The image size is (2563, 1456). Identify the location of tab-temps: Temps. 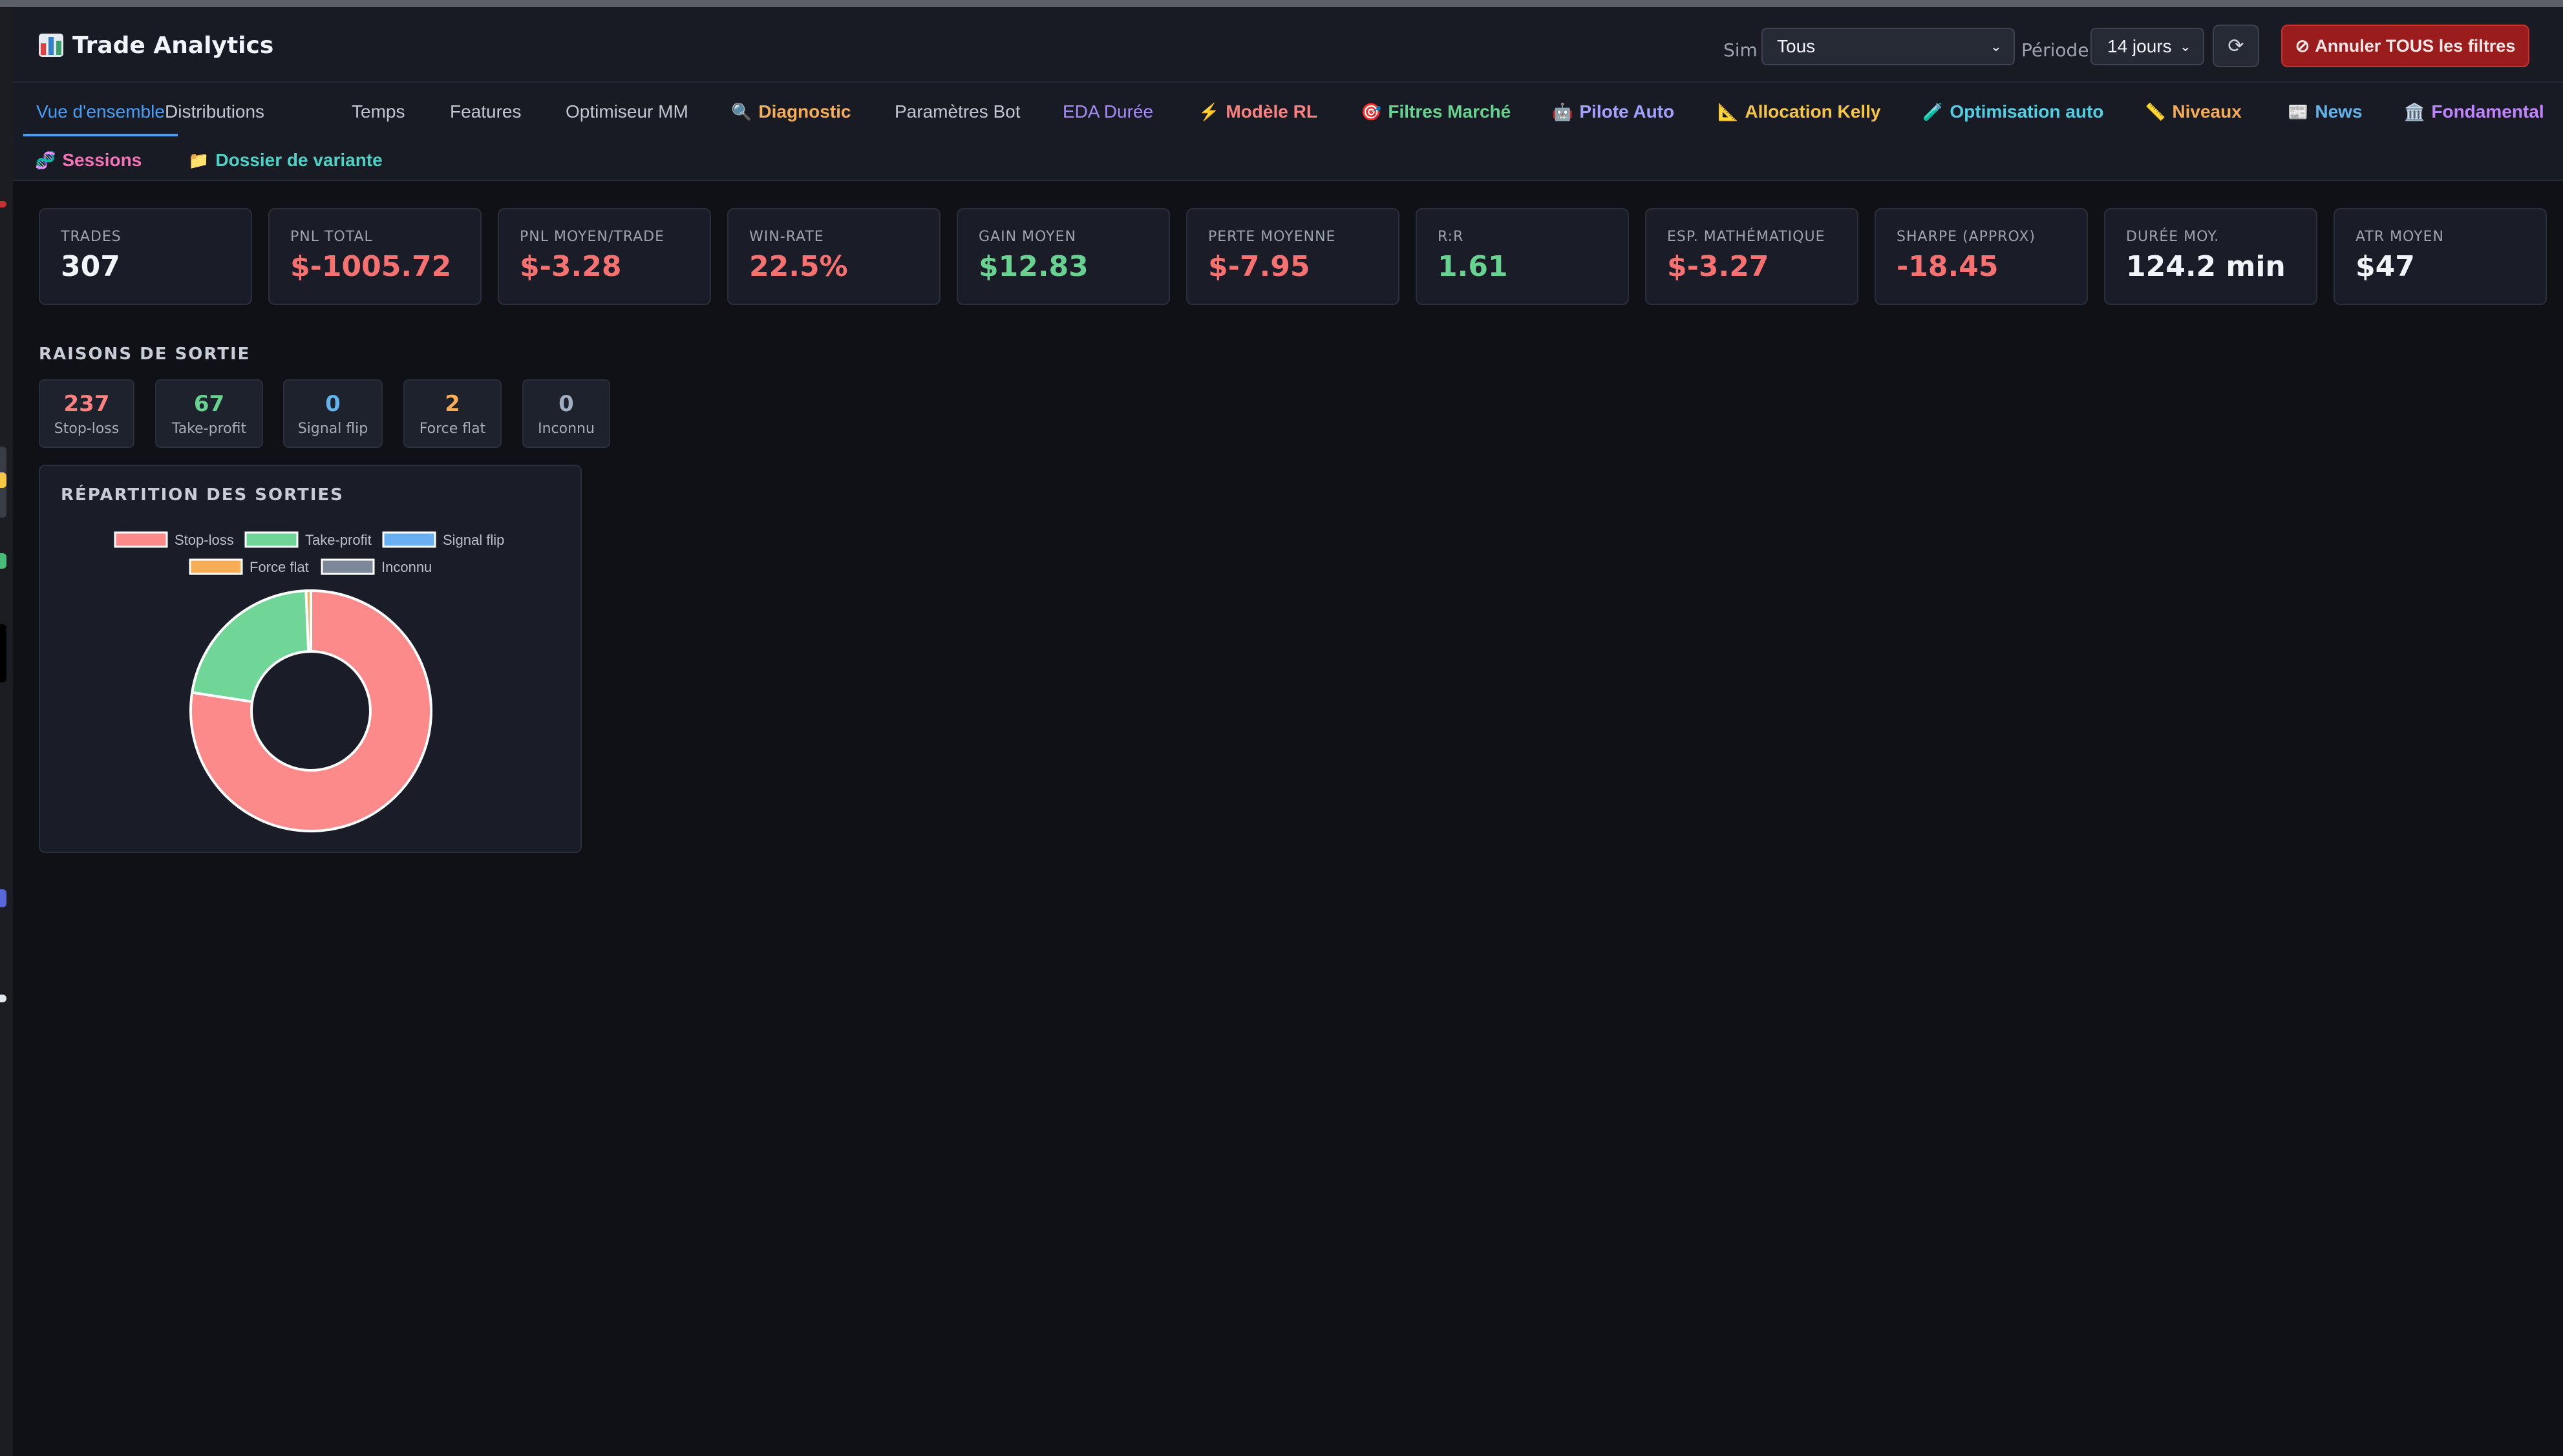
(378, 112).